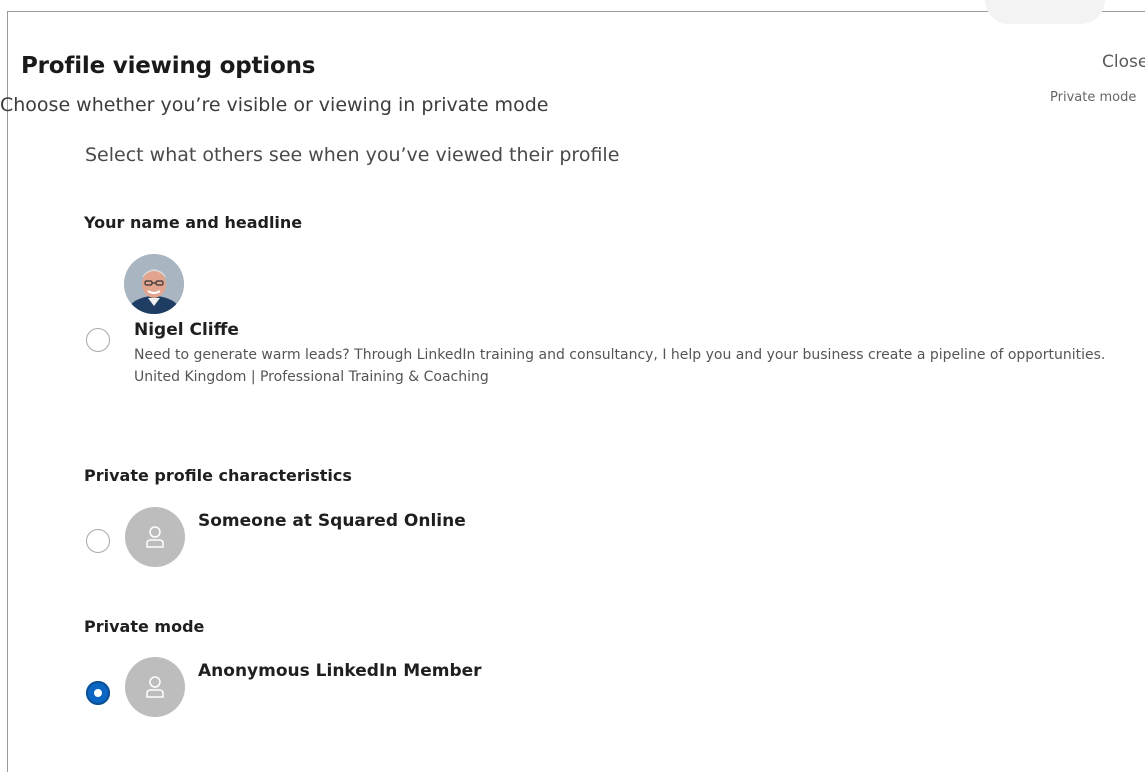 This screenshot has height=772, width=1145. I want to click on background-decoration, so click(1045, 12).